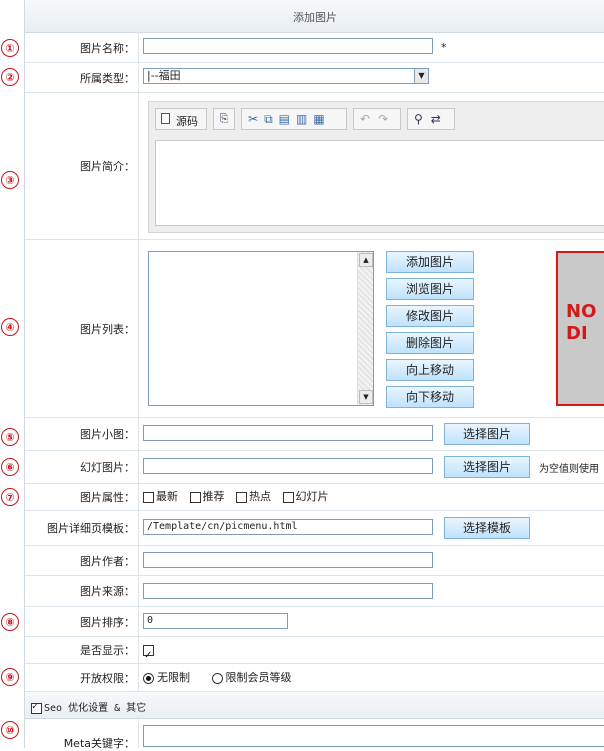  I want to click on editor-toolbar: 源码 ⎘ ✂⧉▤▥▦ ↶↷ ⚲⇄, so click(379, 120).